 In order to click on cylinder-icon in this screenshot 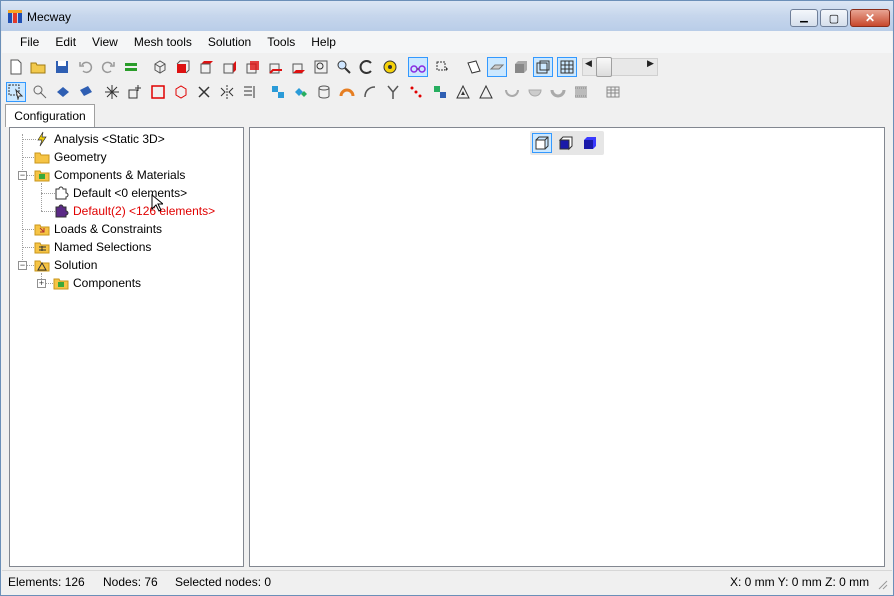, I will do `click(324, 92)`.